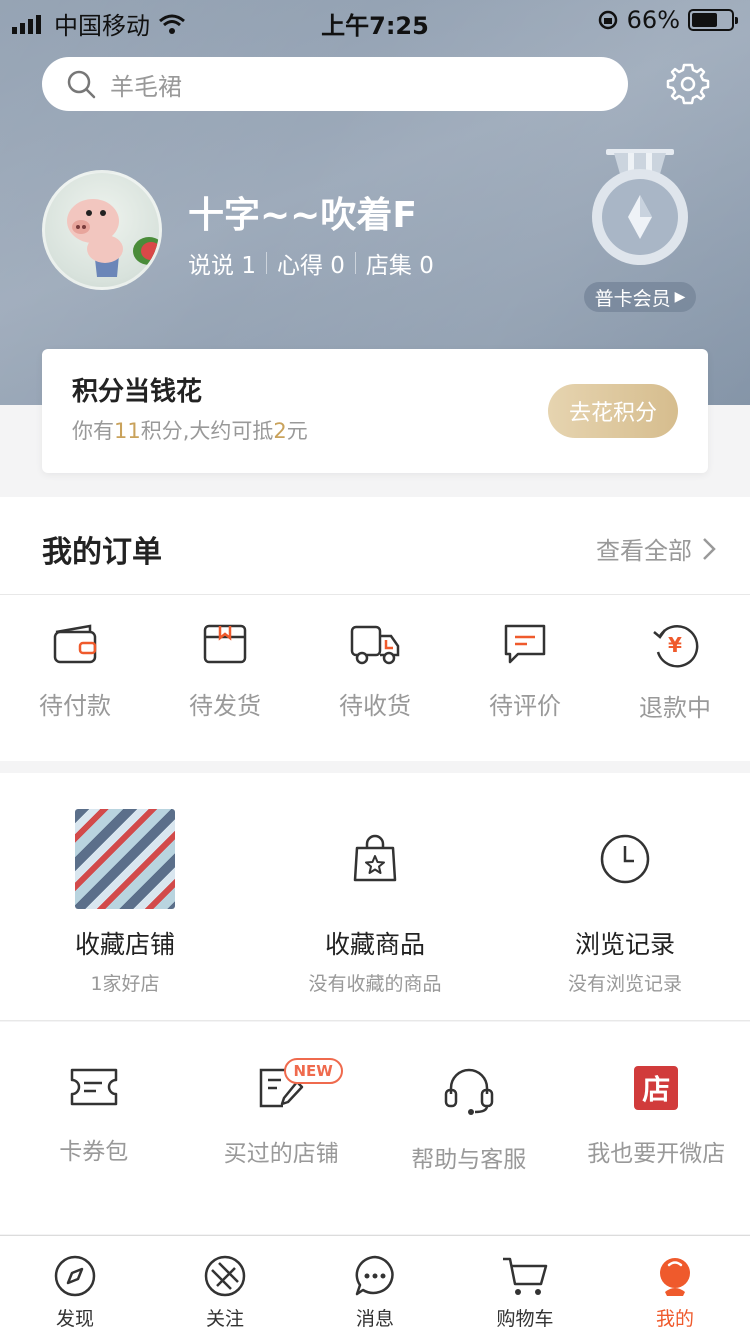  I want to click on shopping-bag-star-icon, so click(375, 858).